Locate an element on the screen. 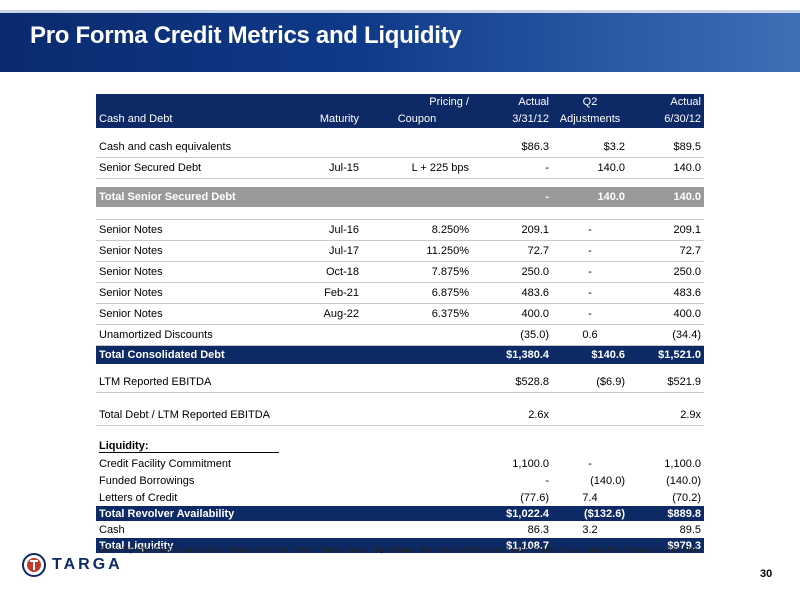 Image resolution: width=800 pixels, height=600 pixels. logo-text: TARGA is located at coordinates (87, 564).